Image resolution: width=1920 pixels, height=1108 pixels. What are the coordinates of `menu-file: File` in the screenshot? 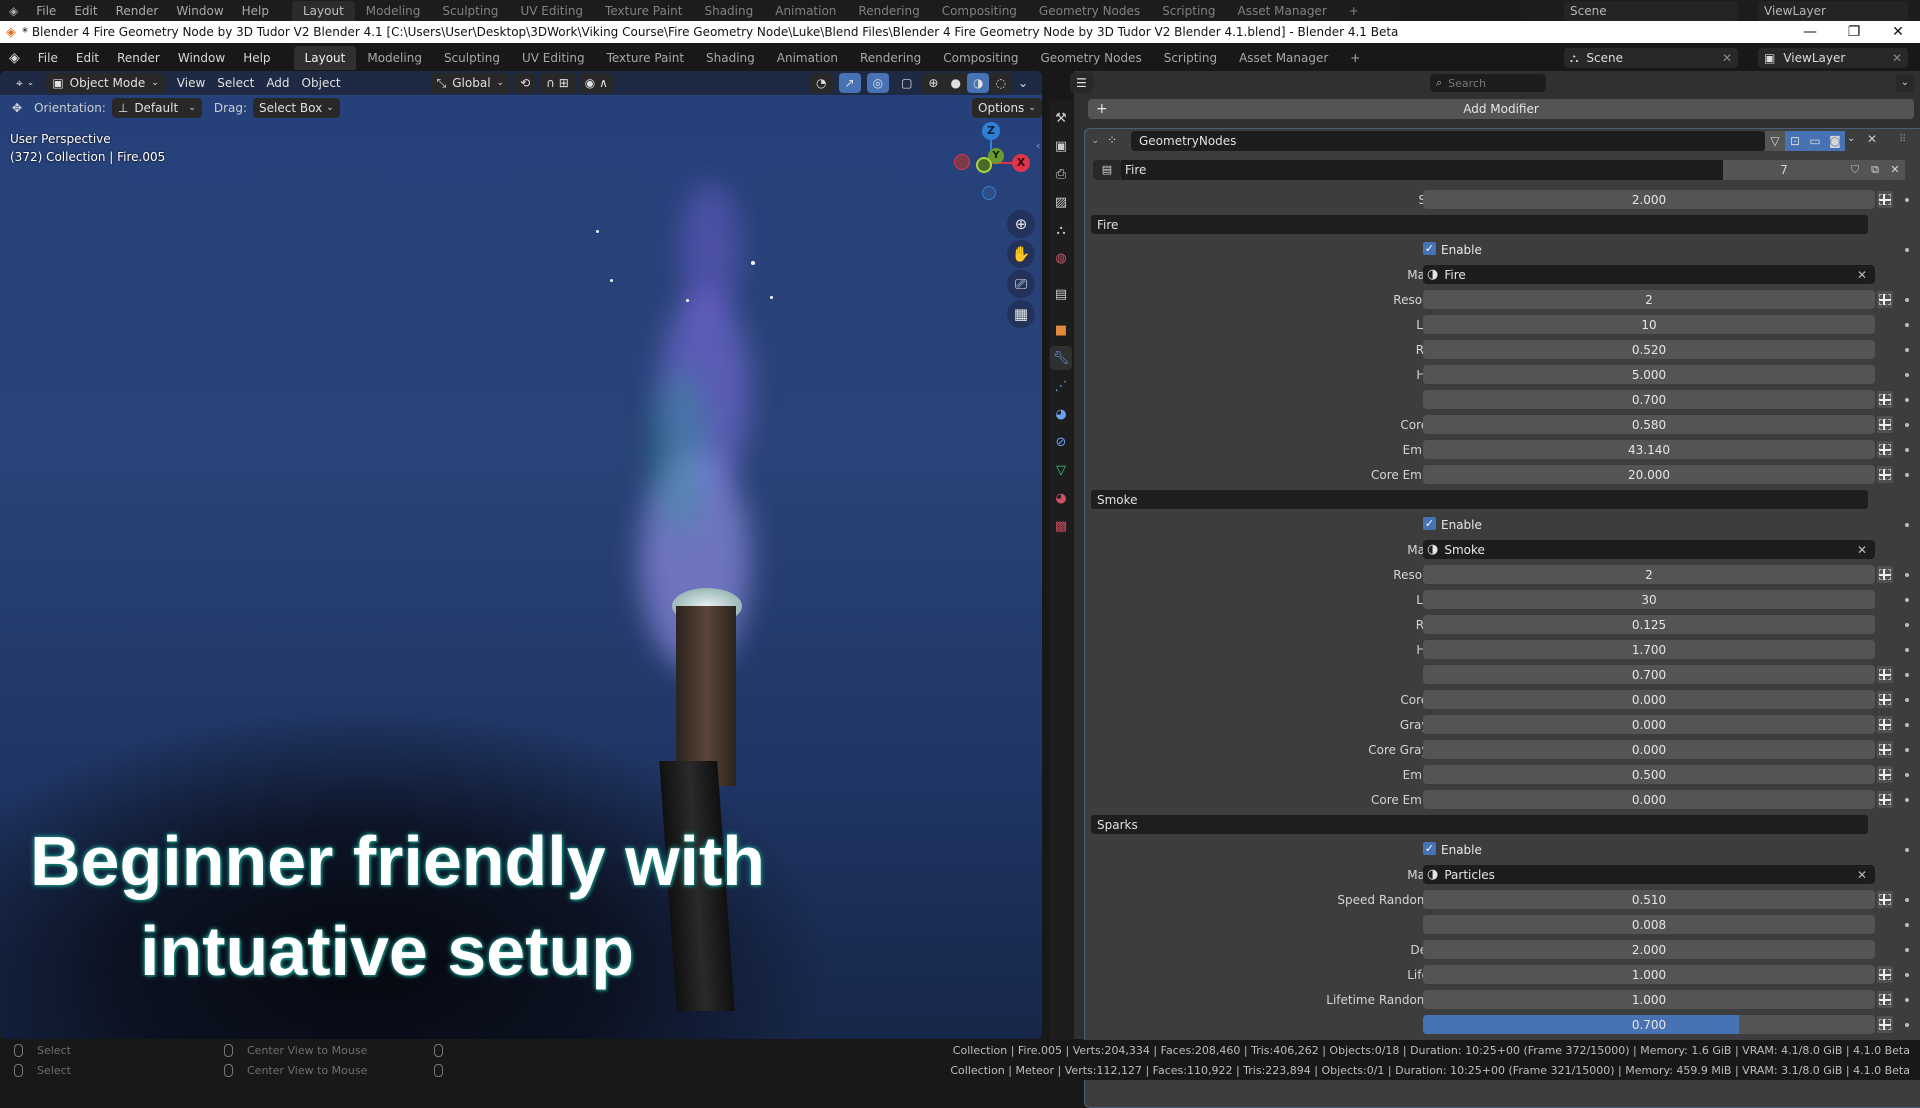 It's located at (48, 58).